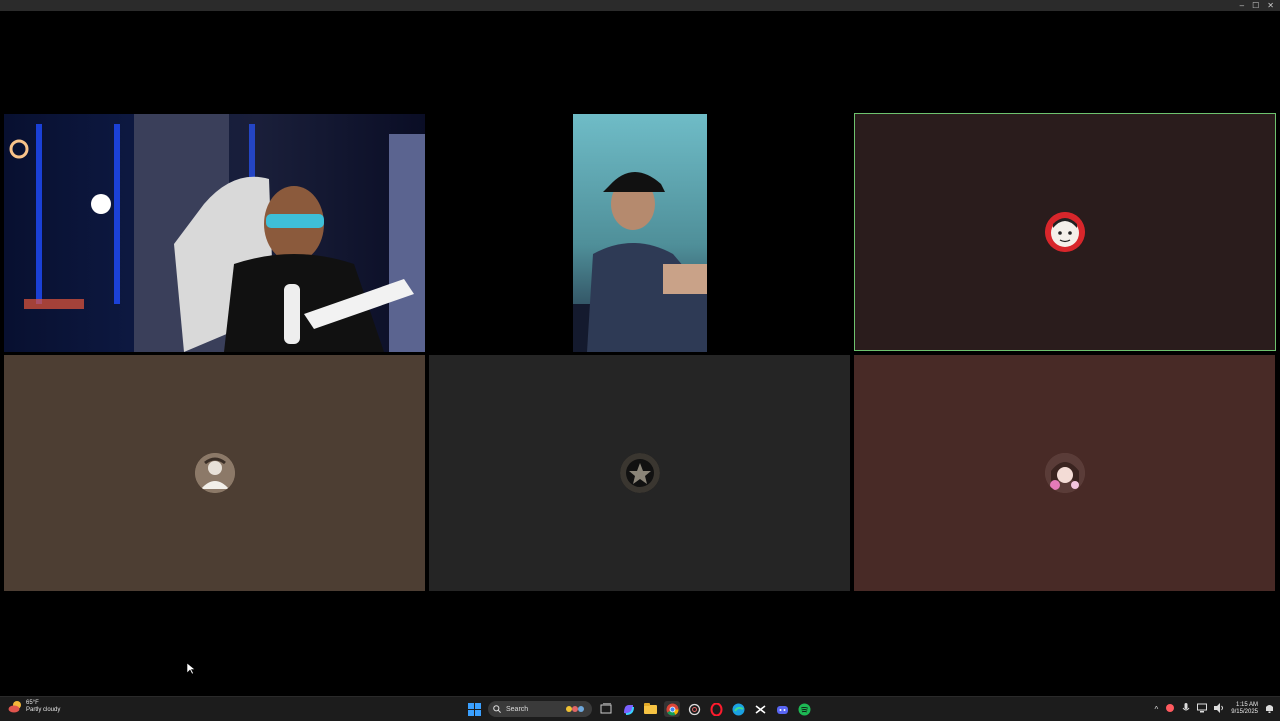  What do you see at coordinates (575, 709) in the screenshot?
I see `search-highlight-icon` at bounding box center [575, 709].